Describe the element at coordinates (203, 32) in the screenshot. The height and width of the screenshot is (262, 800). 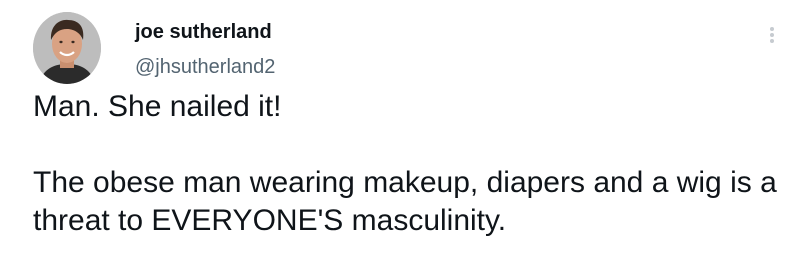
I see `display-name: joe sutherland` at that location.